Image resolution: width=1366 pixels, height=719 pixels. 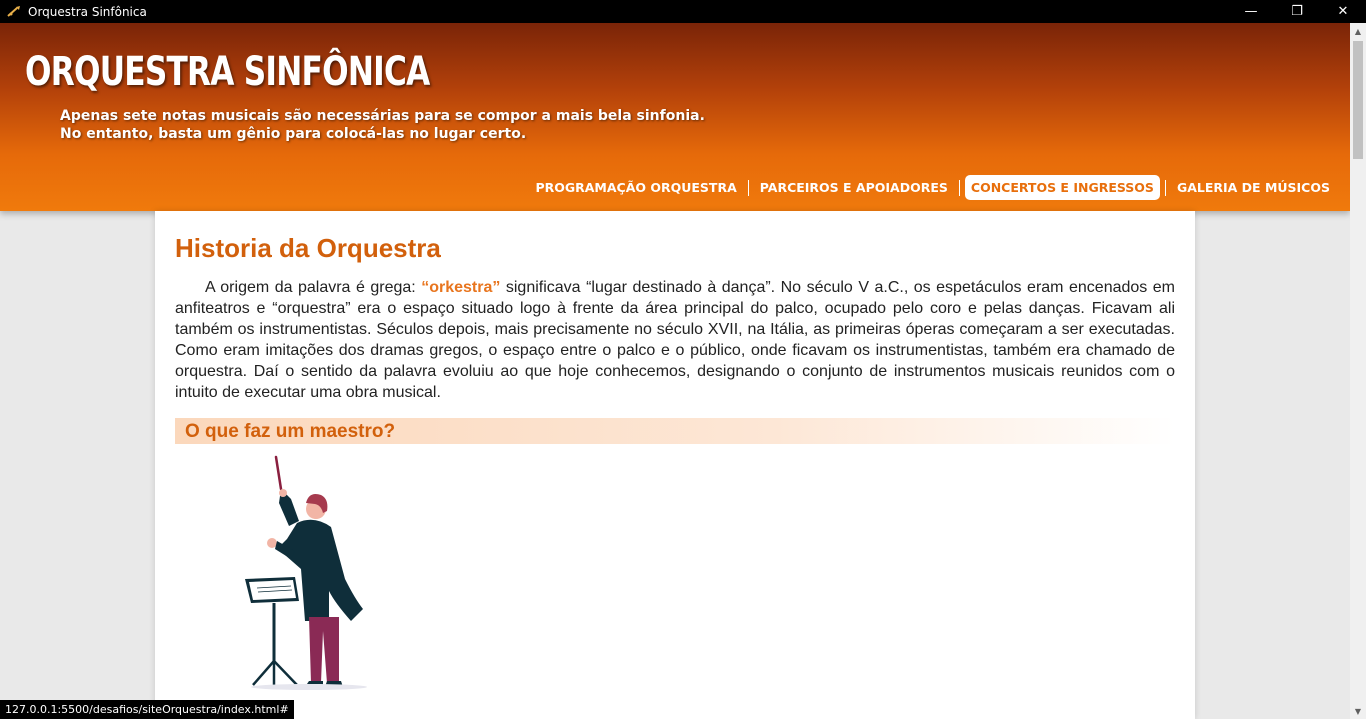 What do you see at coordinates (1358, 100) in the screenshot?
I see `scrollbar-thumb` at bounding box center [1358, 100].